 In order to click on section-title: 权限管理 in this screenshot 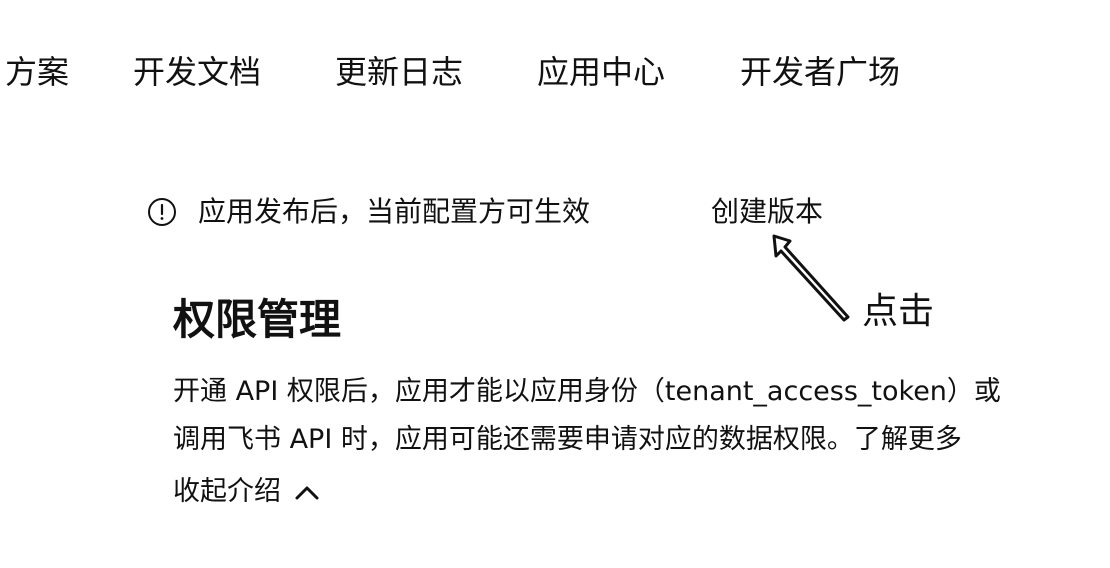, I will do `click(257, 319)`.